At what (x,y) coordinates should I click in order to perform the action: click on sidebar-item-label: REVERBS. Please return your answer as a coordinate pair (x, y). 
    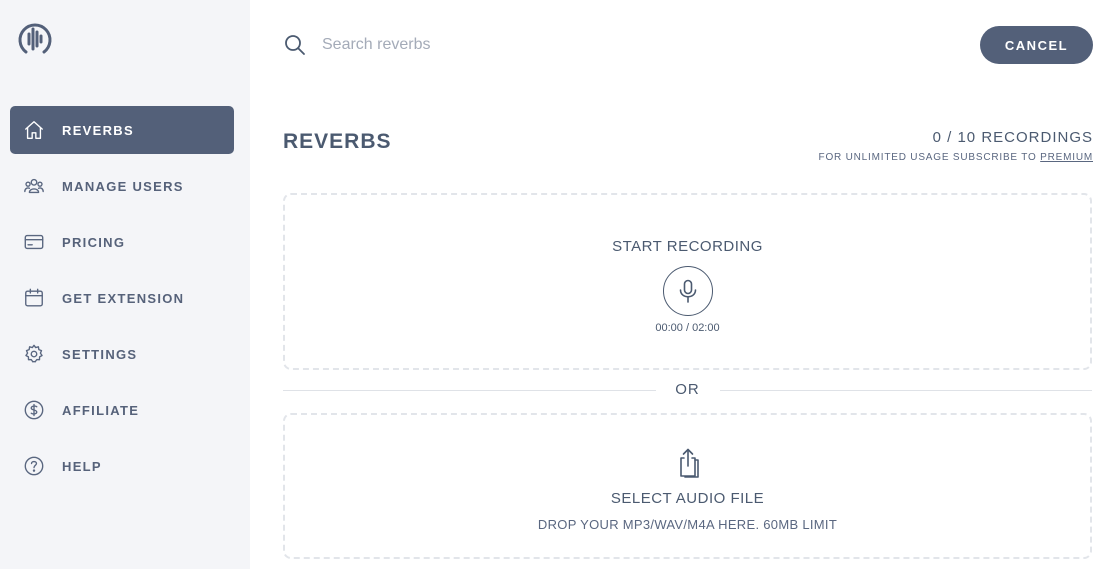
    Looking at the image, I should click on (98, 130).